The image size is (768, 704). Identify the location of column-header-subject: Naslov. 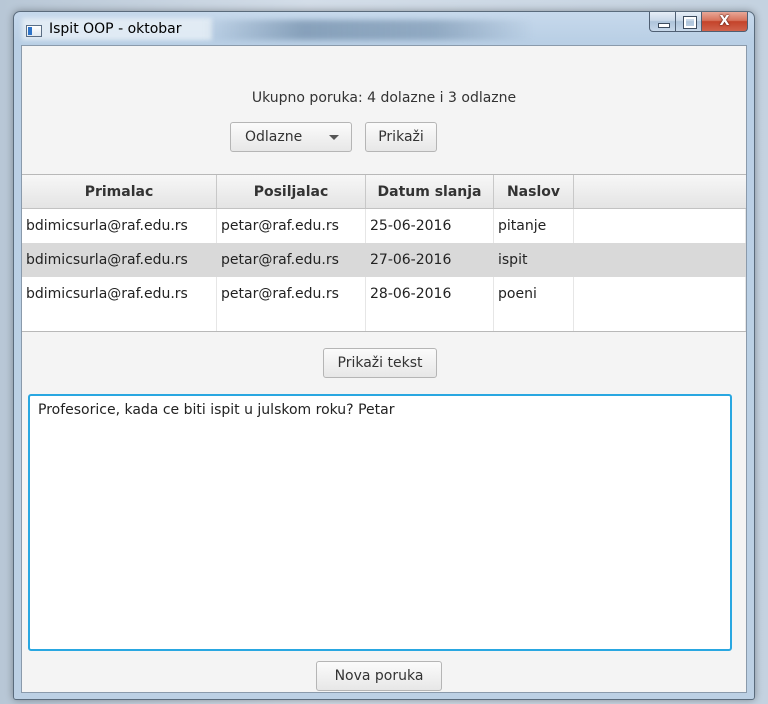
(534, 191).